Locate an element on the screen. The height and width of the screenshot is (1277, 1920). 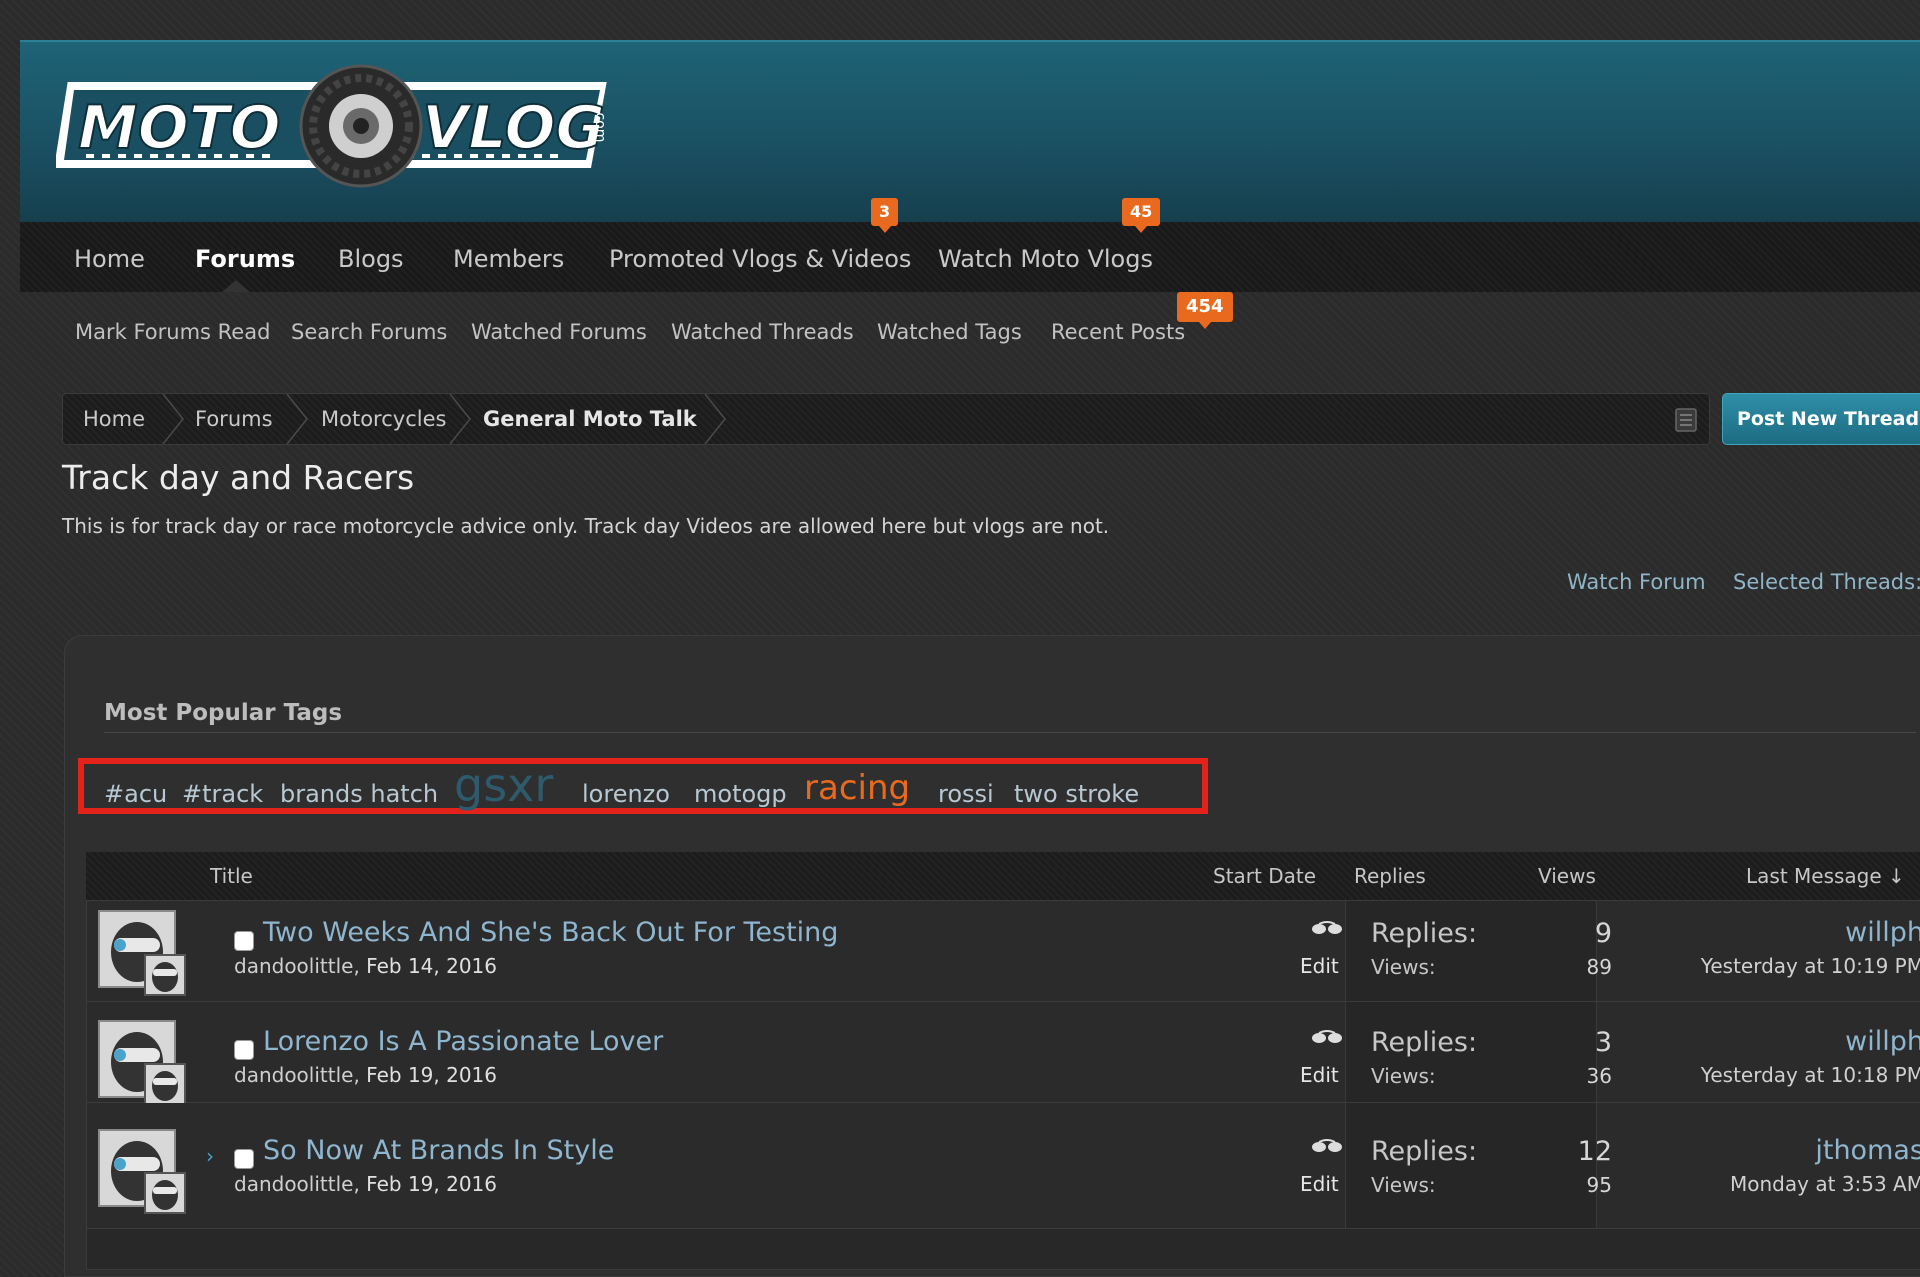
logo-graphic: MOTO VLOG .com is located at coordinates (330, 126).